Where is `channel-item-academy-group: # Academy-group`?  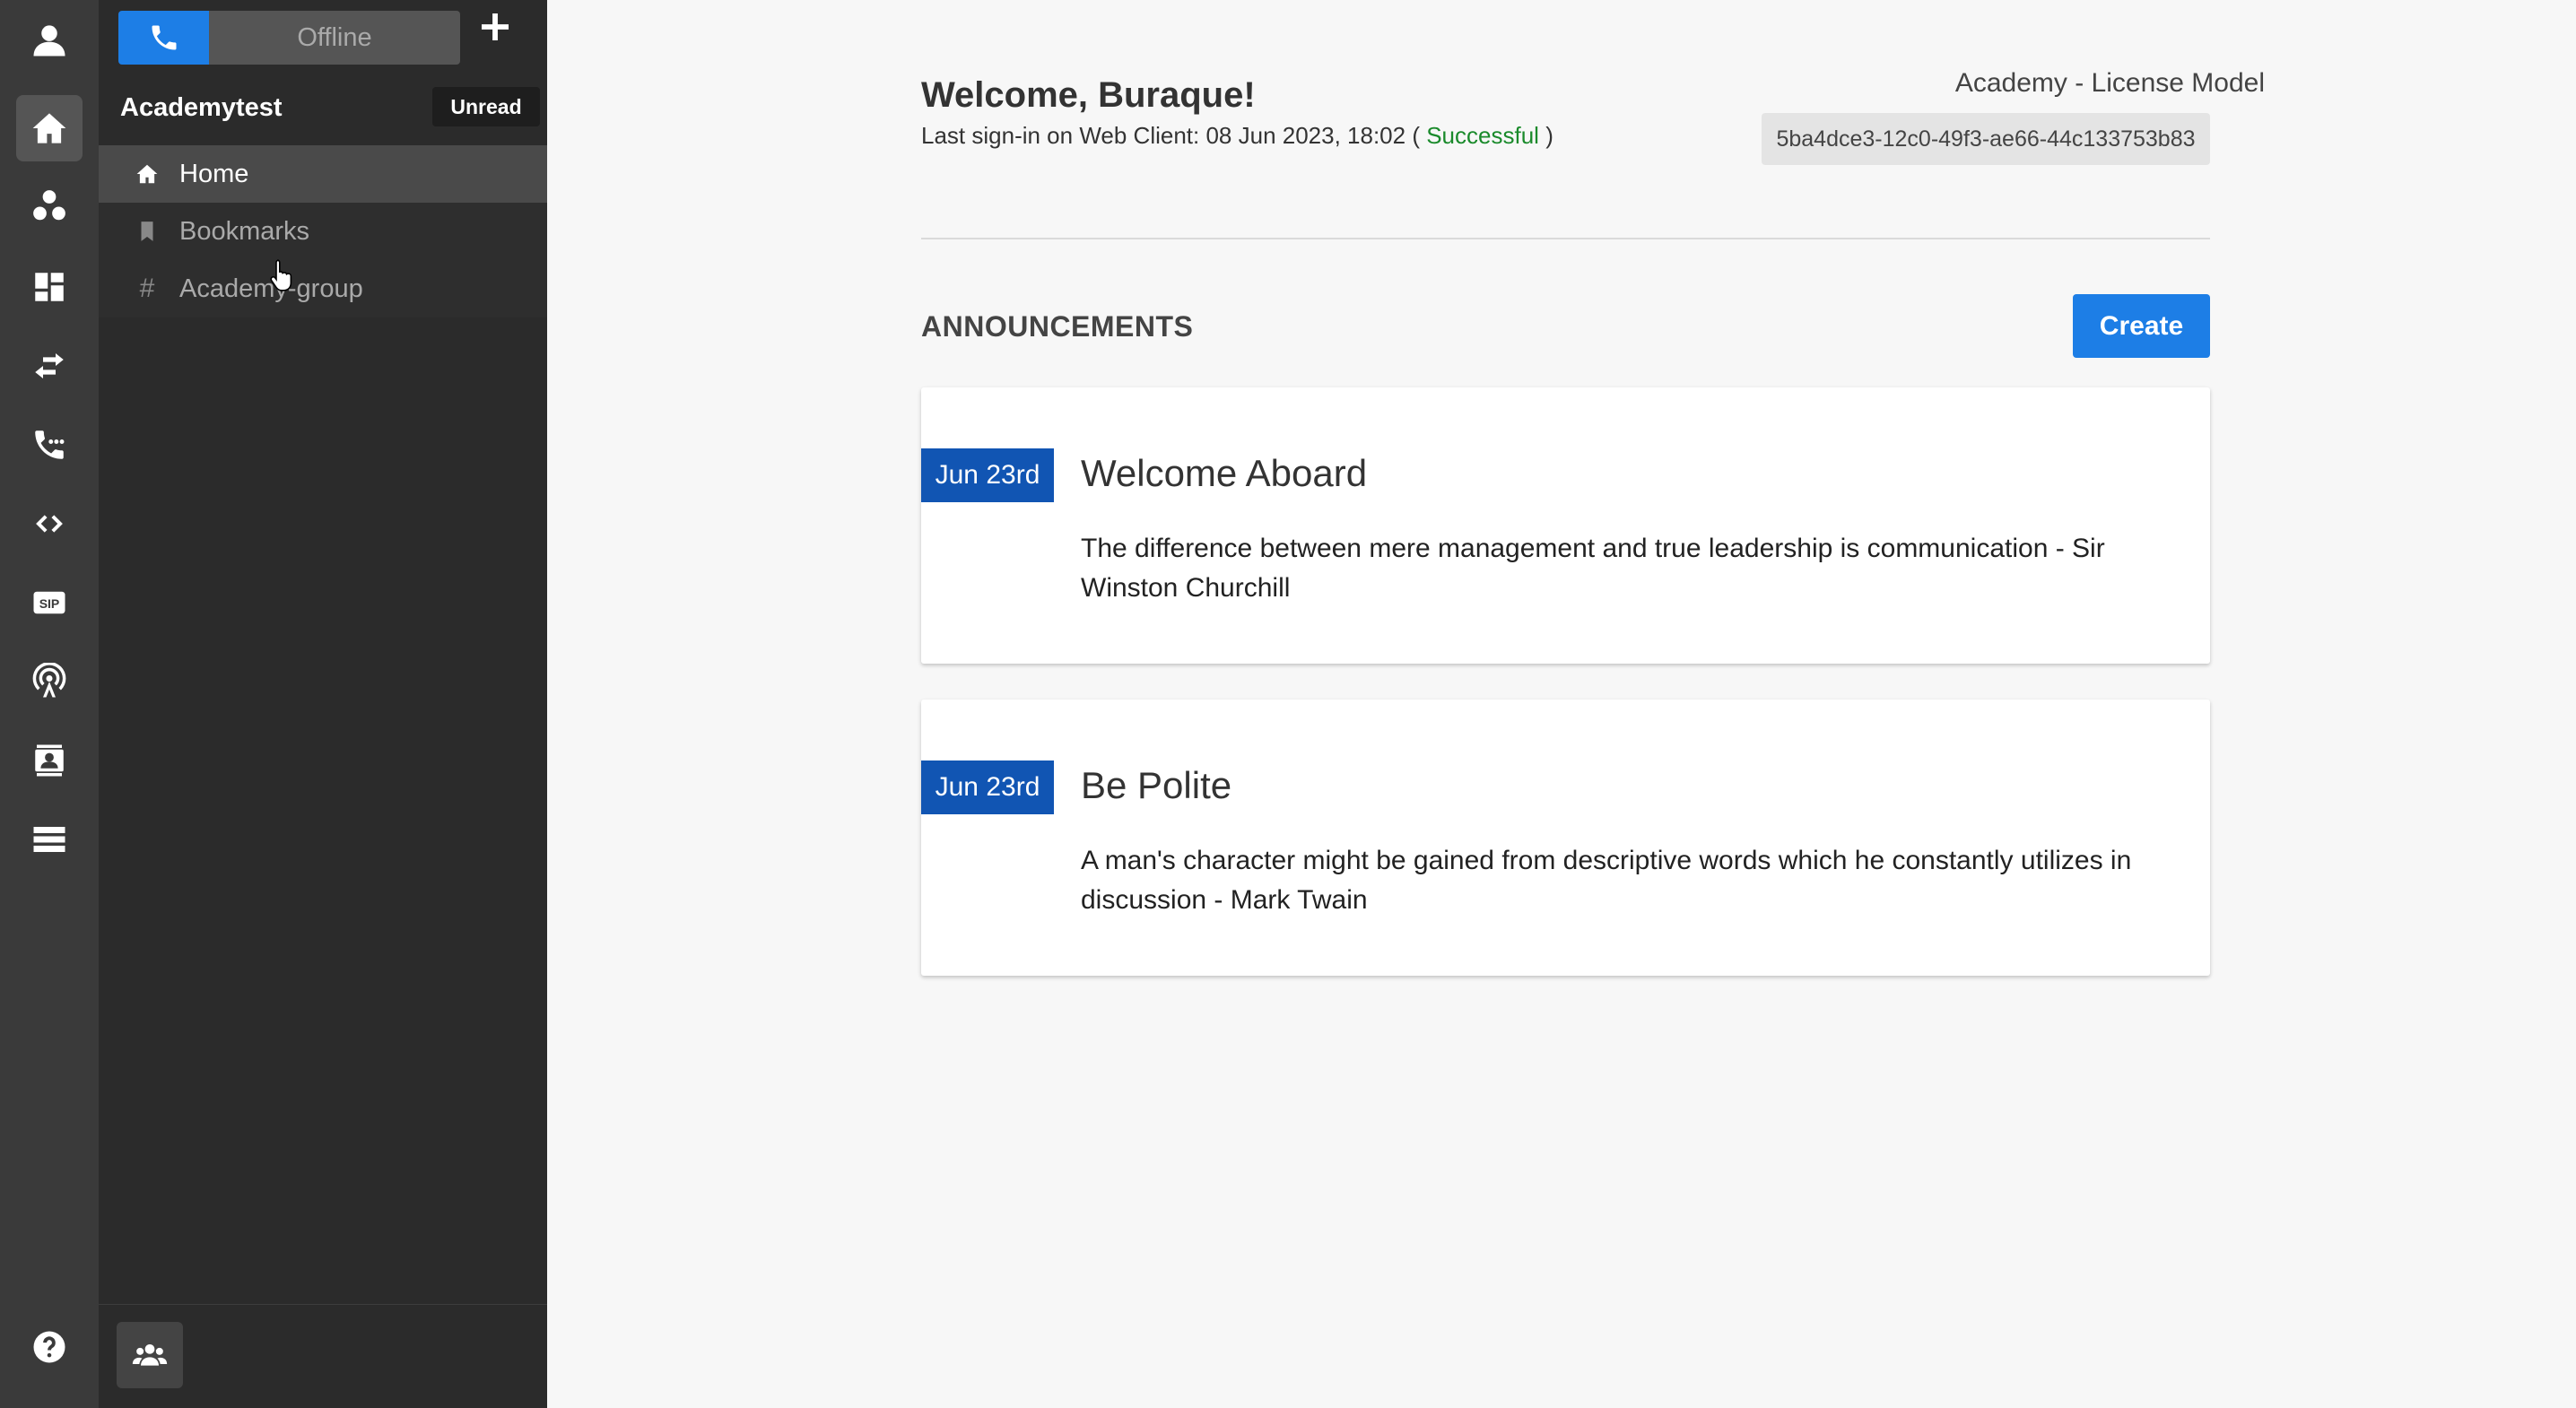 channel-item-academy-group: # Academy-group is located at coordinates (323, 288).